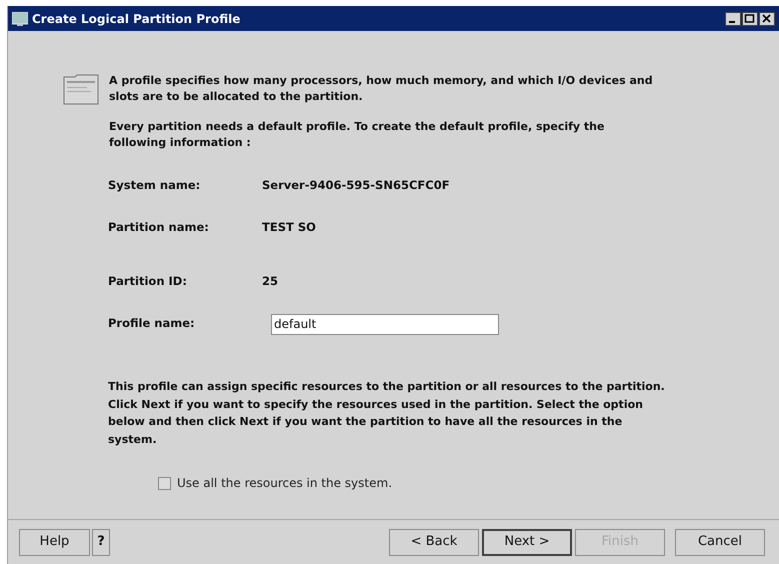 This screenshot has height=564, width=779. Describe the element at coordinates (54, 542) in the screenshot. I see `help-button: Help` at that location.